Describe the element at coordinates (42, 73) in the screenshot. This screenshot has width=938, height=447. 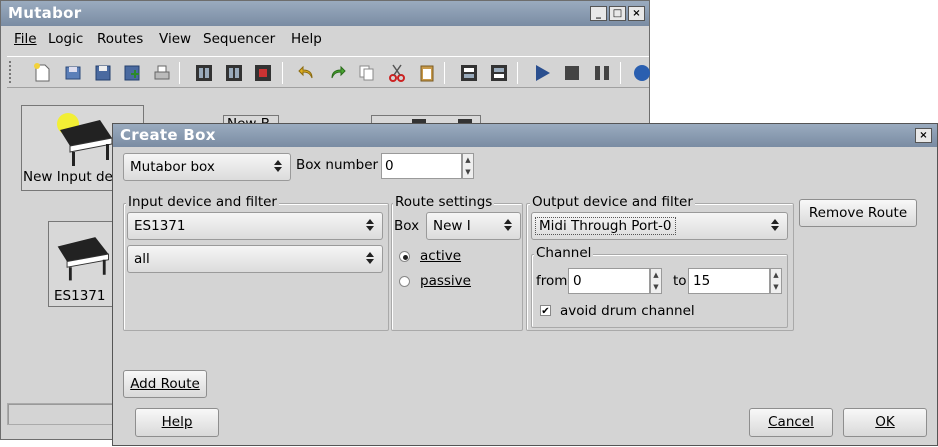
I see `new-file-icon` at that location.